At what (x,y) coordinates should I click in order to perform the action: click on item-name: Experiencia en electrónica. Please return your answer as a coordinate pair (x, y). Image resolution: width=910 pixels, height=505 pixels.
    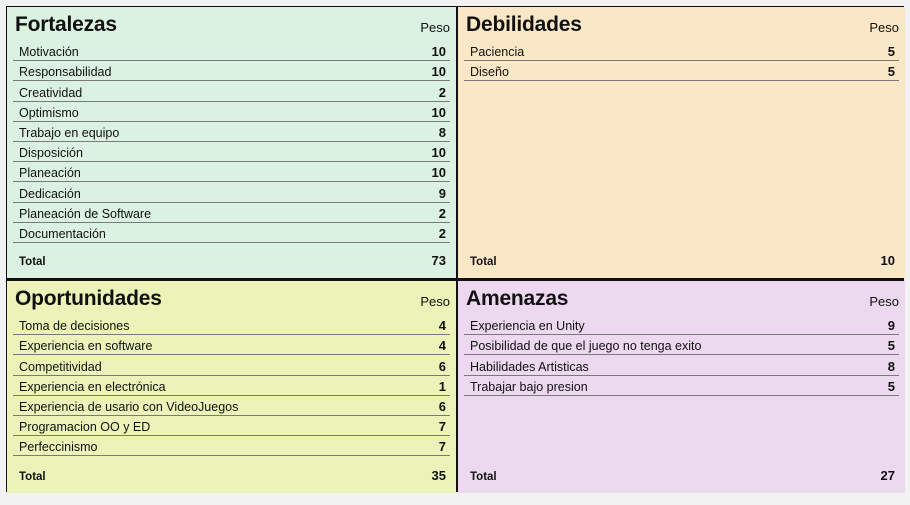
    Looking at the image, I should click on (92, 386).